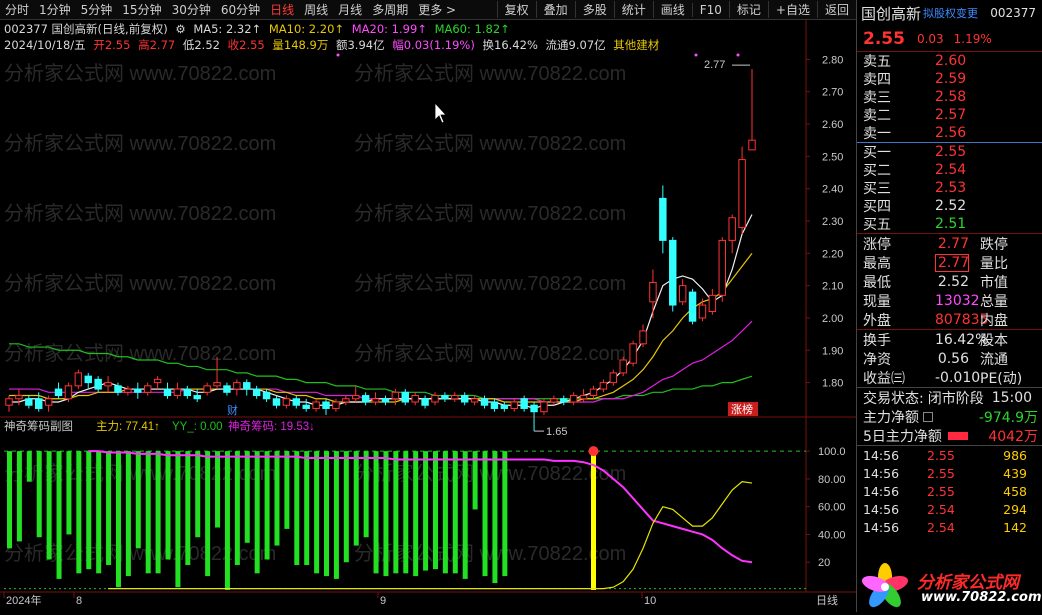 The height and width of the screenshot is (615, 1042). What do you see at coordinates (877, 98) in the screenshot?
I see `sell-label: 卖三` at bounding box center [877, 98].